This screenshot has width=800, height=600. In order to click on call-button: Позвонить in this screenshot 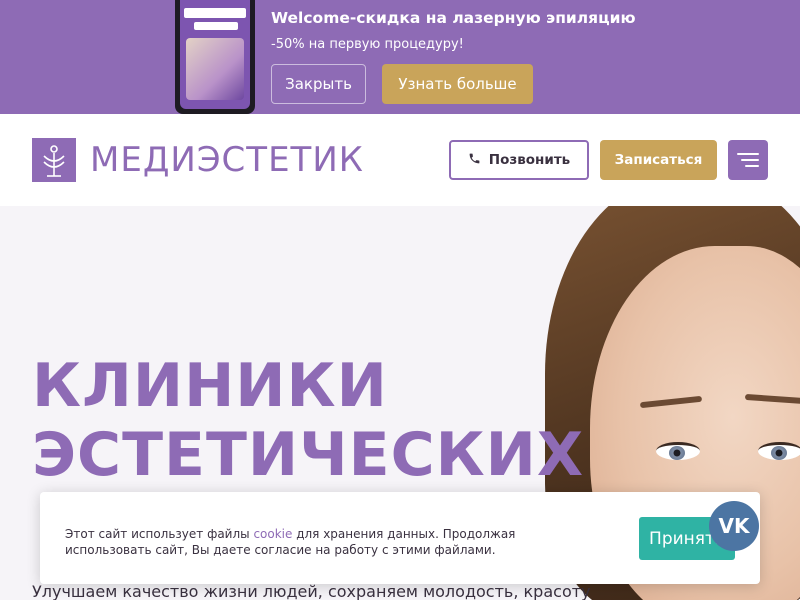, I will do `click(519, 160)`.